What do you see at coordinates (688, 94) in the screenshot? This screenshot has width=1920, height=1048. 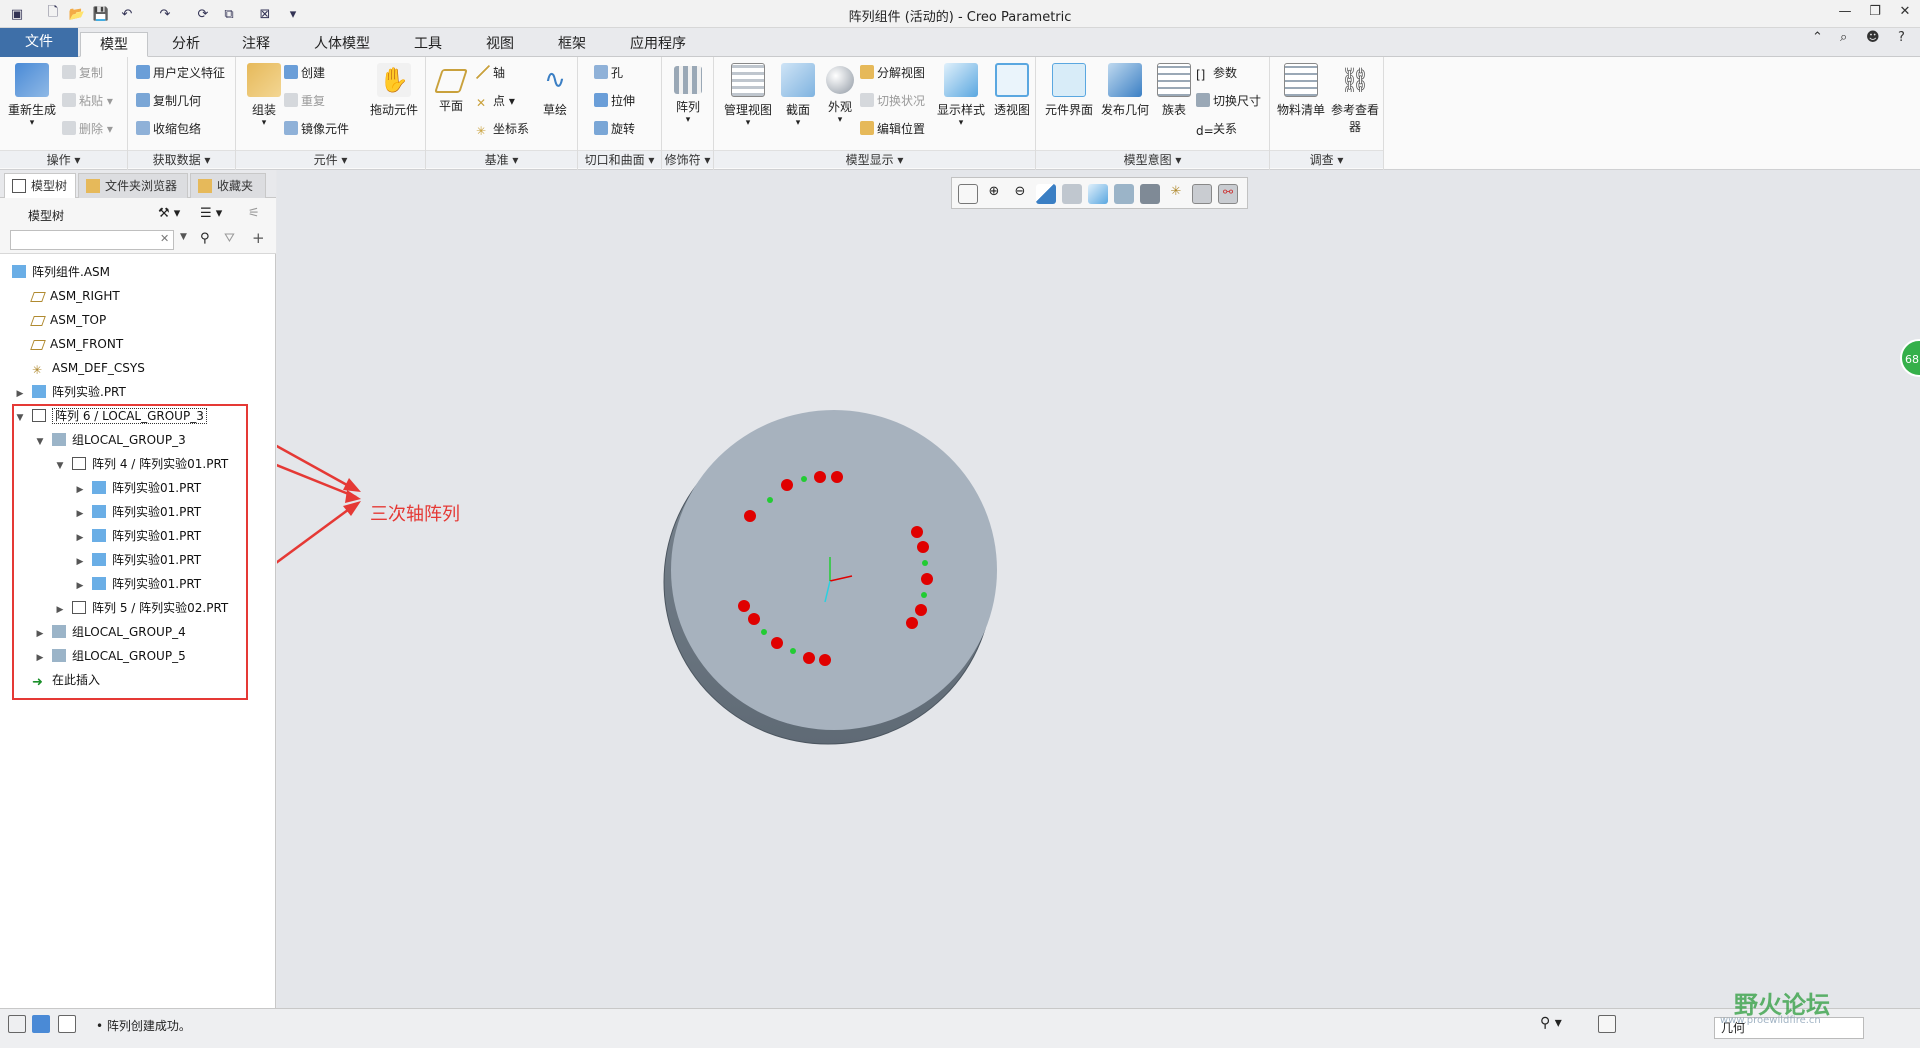 I see `pattern-button: 阵列 ▾` at bounding box center [688, 94].